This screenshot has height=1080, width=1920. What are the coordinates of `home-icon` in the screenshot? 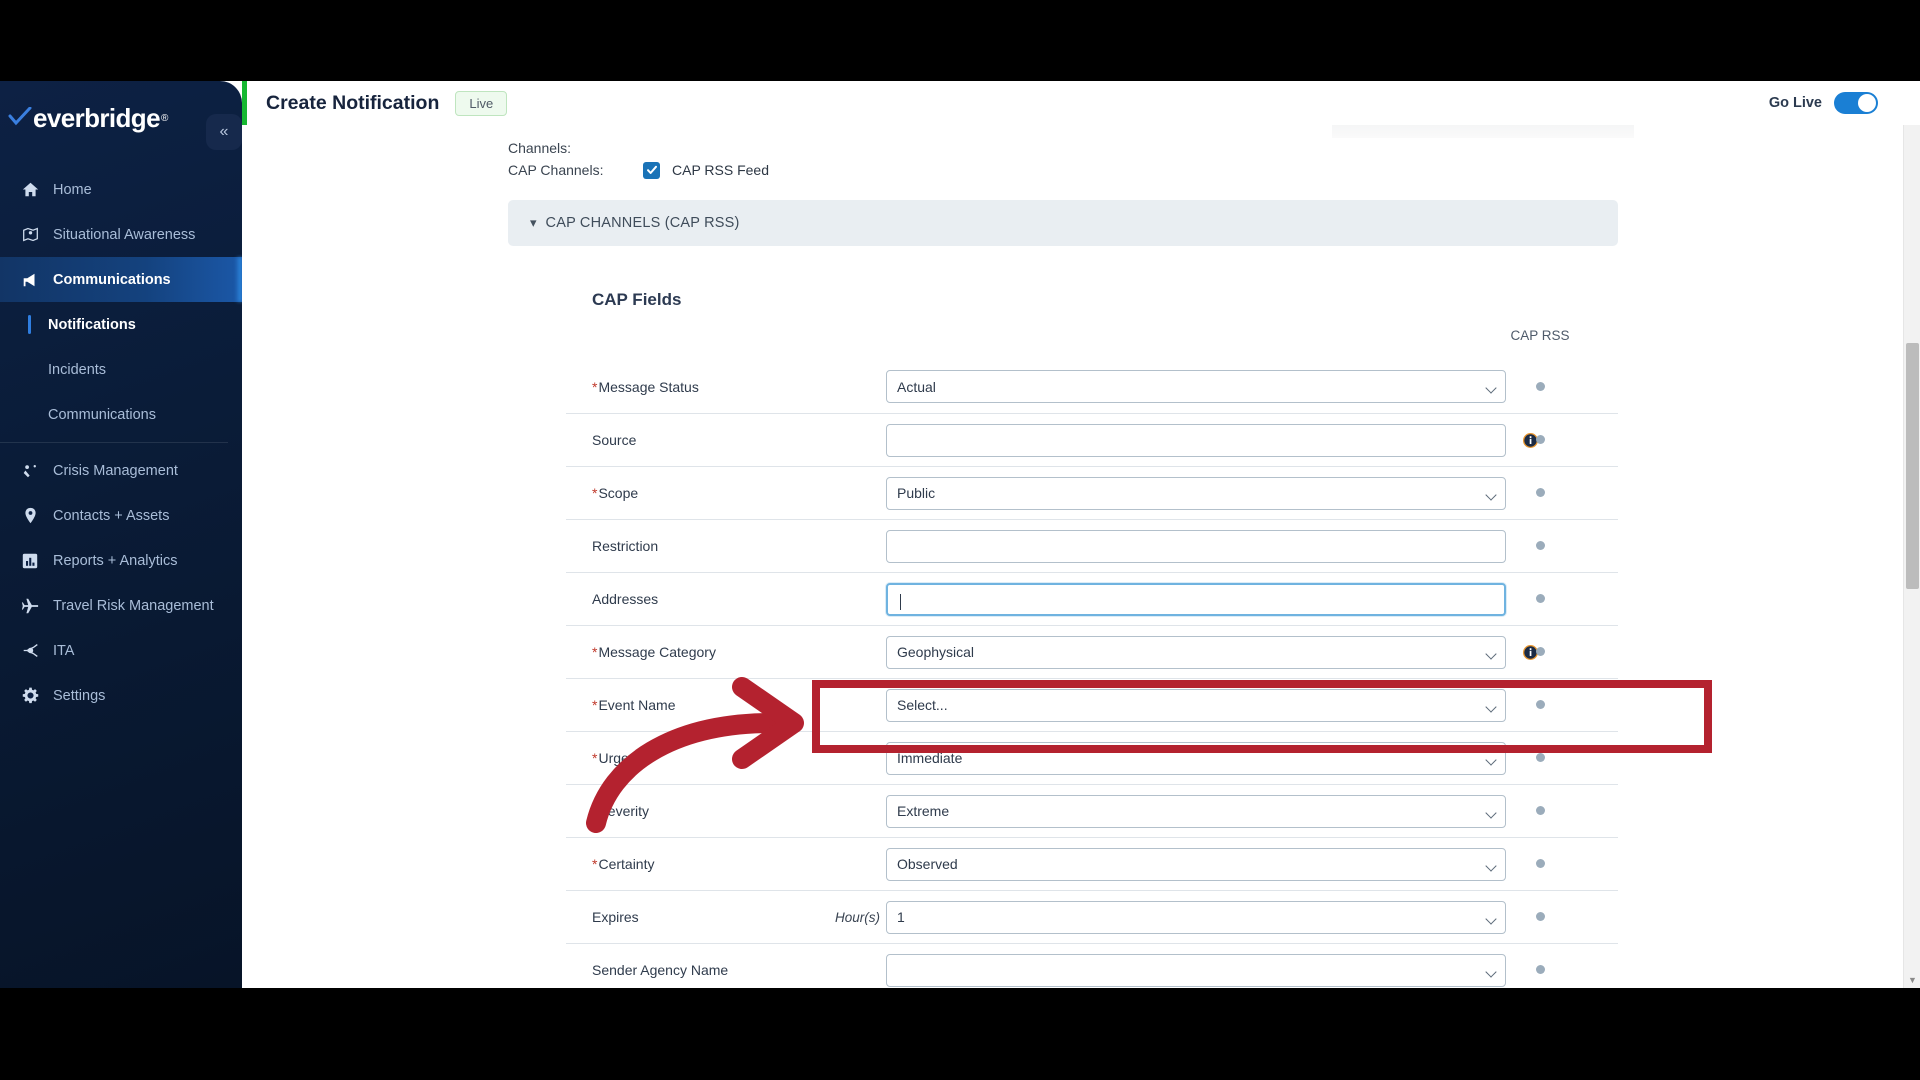 It's located at (30, 190).